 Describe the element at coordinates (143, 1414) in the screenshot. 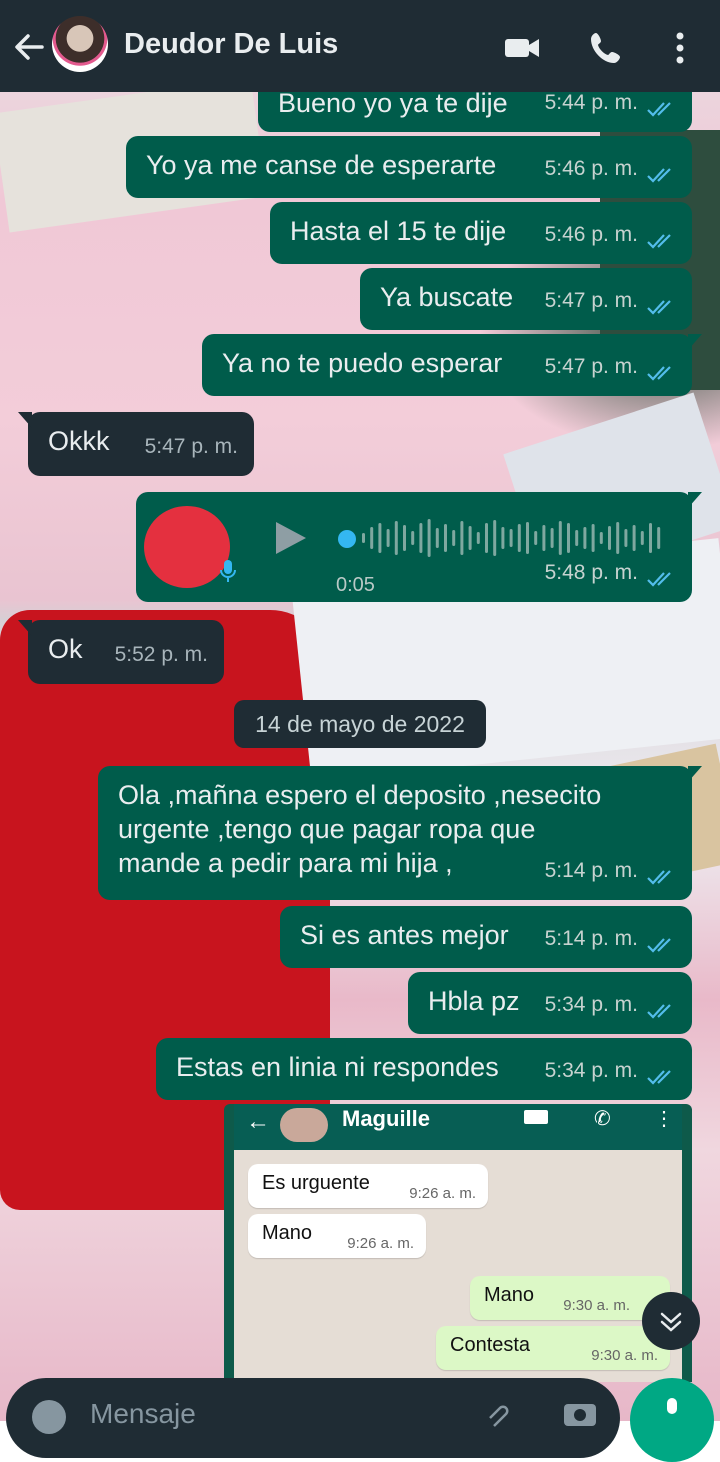

I see `message-input: Mensaje` at that location.